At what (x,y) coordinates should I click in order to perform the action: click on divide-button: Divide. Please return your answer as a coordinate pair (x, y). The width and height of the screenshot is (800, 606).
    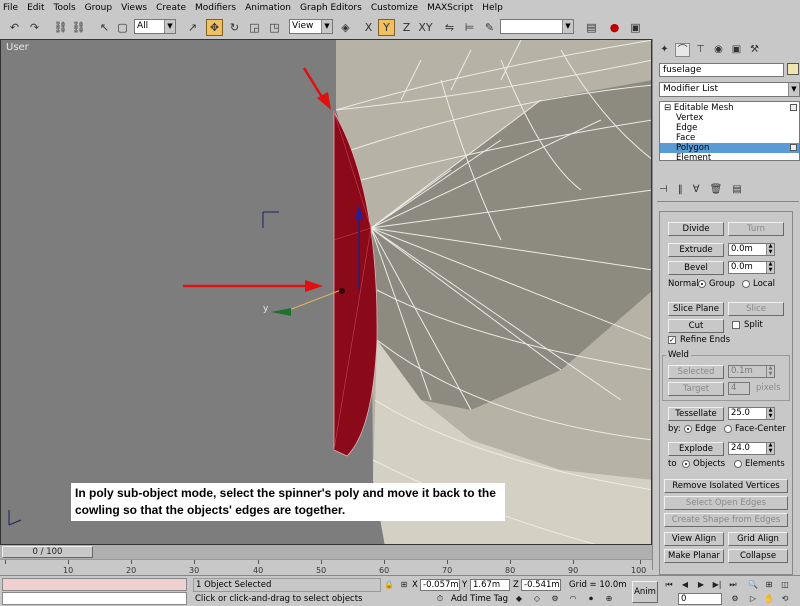
    Looking at the image, I should click on (696, 229).